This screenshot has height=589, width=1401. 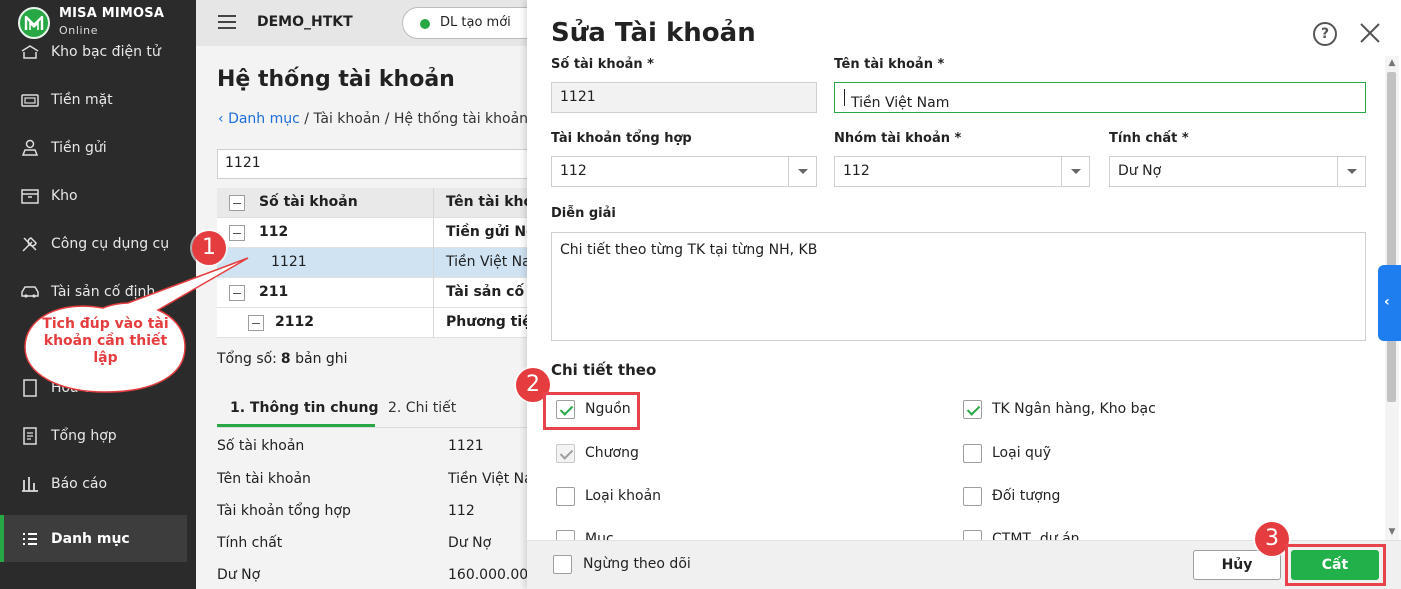 I want to click on parent-account-label: Tài khoản tổng hợp, so click(x=621, y=138).